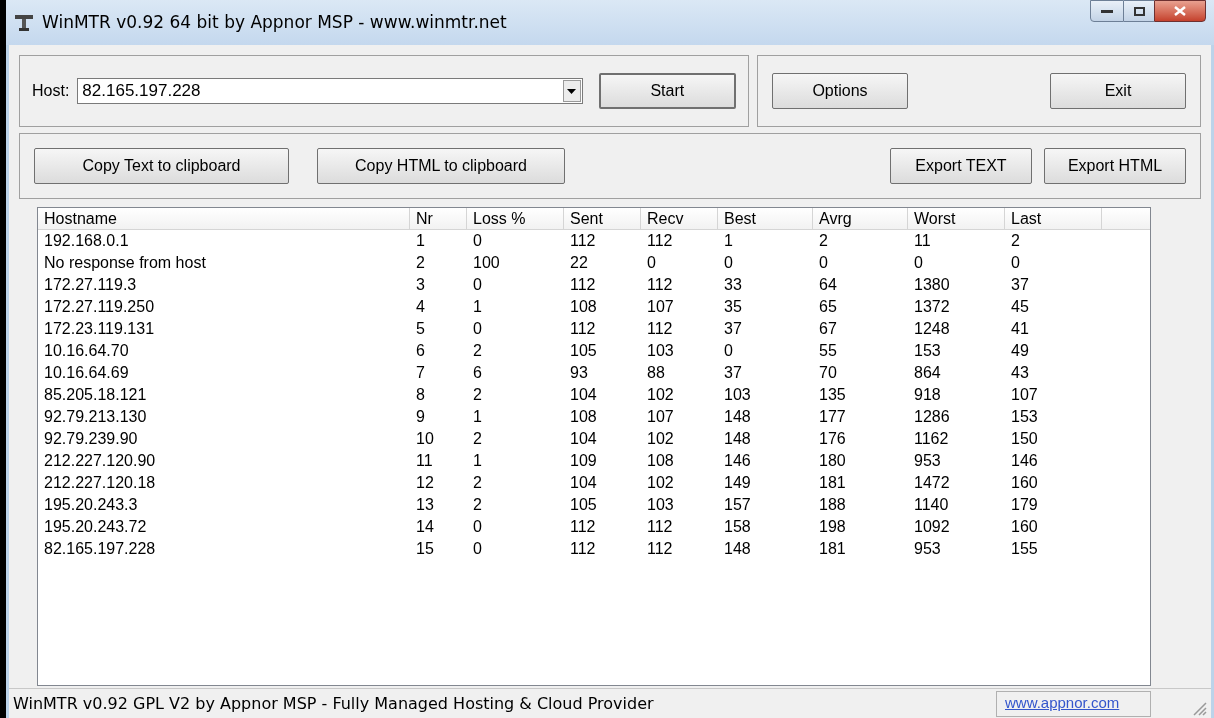 The image size is (1214, 718). Describe the element at coordinates (571, 91) in the screenshot. I see `dropdown-button` at that location.